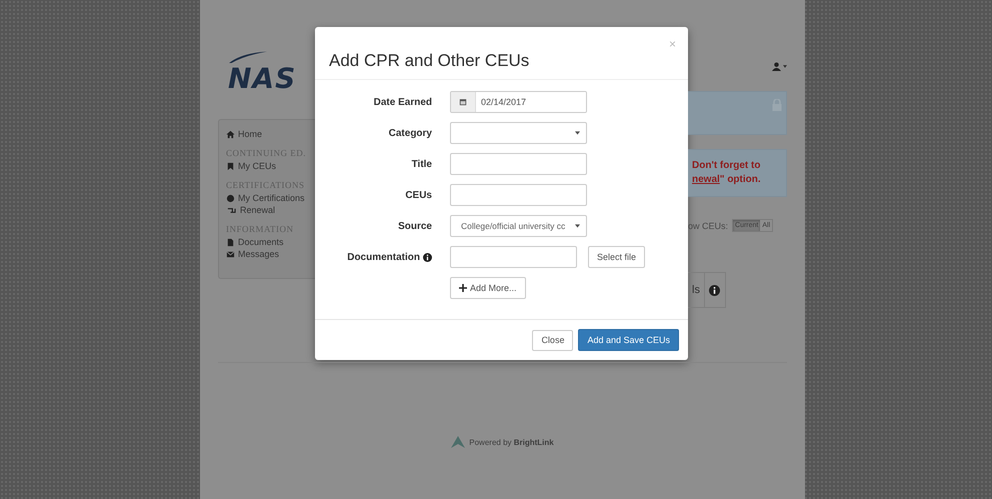 Image resolution: width=992 pixels, height=499 pixels. Describe the element at coordinates (270, 134) in the screenshot. I see `sidebar-item: Home` at that location.